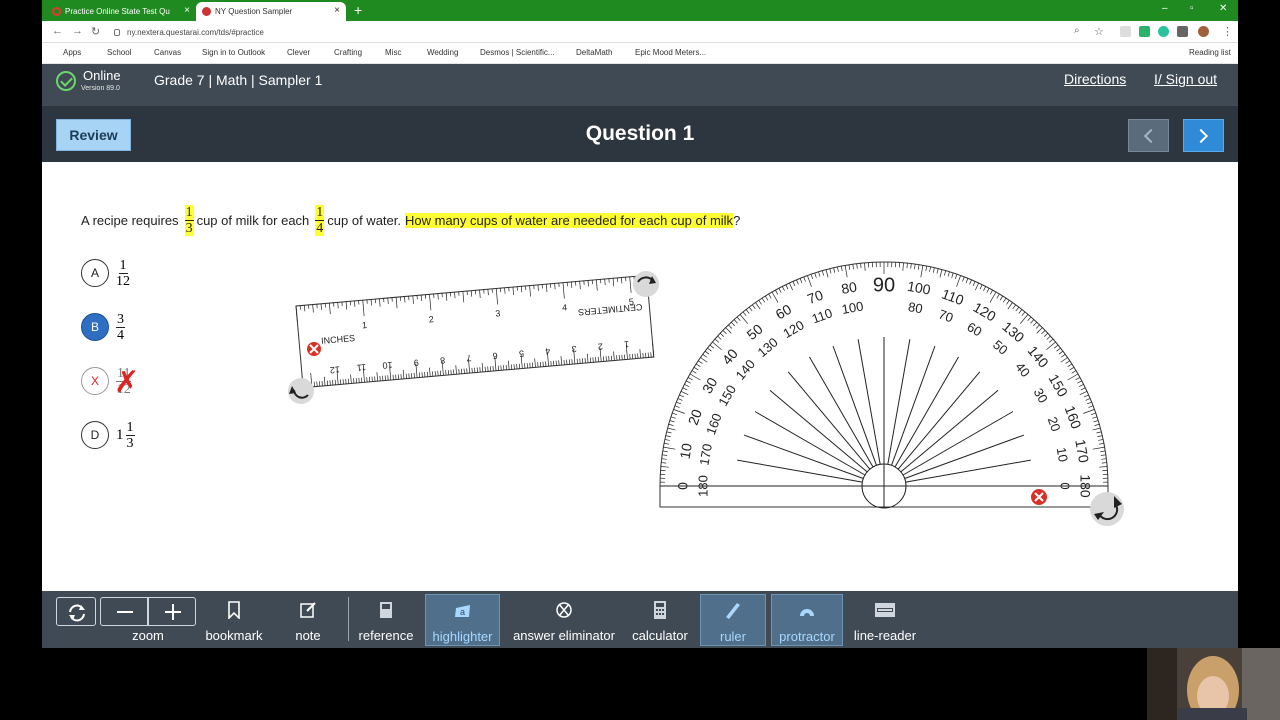 This screenshot has height=720, width=1280. What do you see at coordinates (387, 365) in the screenshot?
I see `ruler-cm-number: 10` at bounding box center [387, 365].